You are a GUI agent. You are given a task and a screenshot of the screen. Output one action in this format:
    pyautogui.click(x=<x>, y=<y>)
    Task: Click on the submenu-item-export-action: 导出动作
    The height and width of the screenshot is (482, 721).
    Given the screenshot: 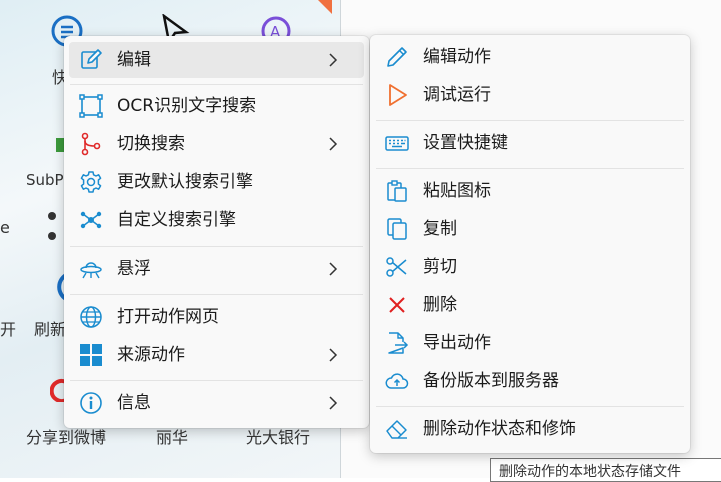 What is the action you would take?
    pyautogui.click(x=530, y=343)
    